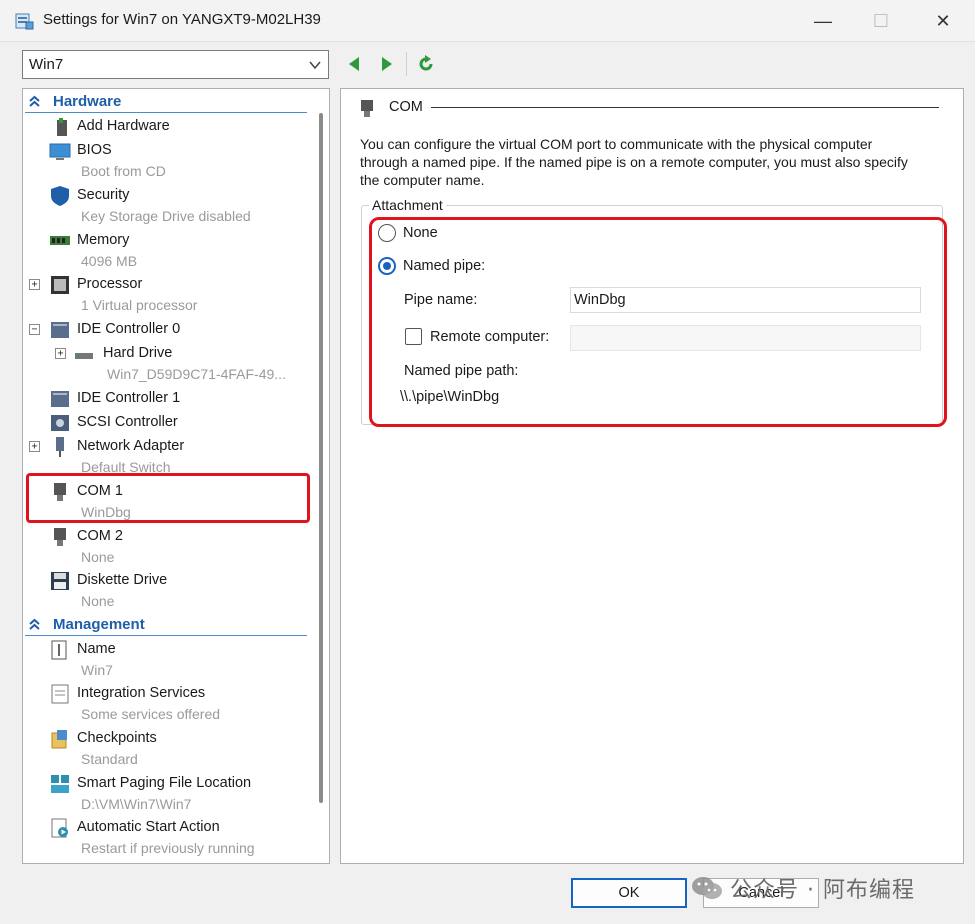 The image size is (975, 924). Describe the element at coordinates (139, 305) in the screenshot. I see `sidebar-item-sublabel: 1 Virtual processor` at that location.